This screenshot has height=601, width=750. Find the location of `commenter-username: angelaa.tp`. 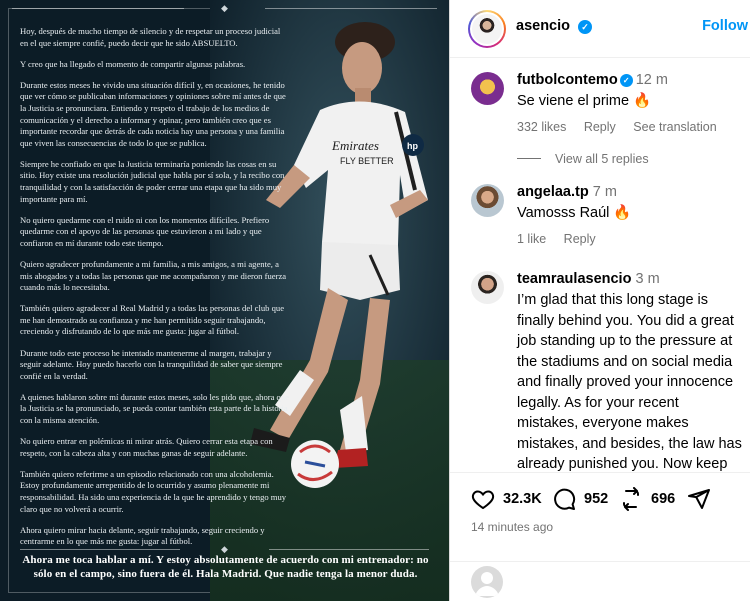

commenter-username: angelaa.tp is located at coordinates (553, 192).